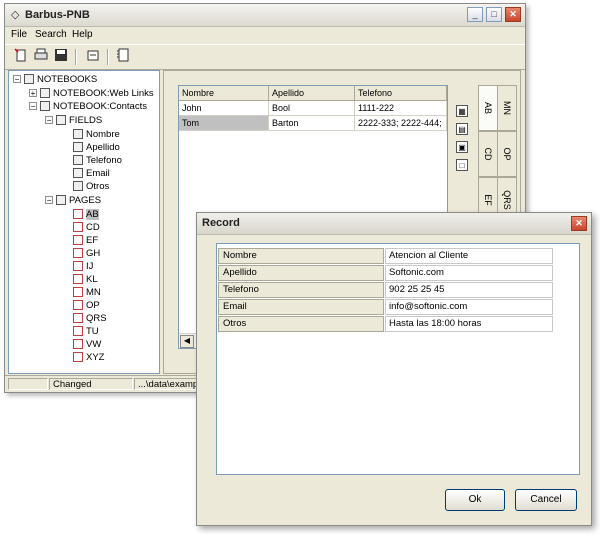 This screenshot has width=600, height=535. I want to click on expand-icon: +, so click(33, 93).